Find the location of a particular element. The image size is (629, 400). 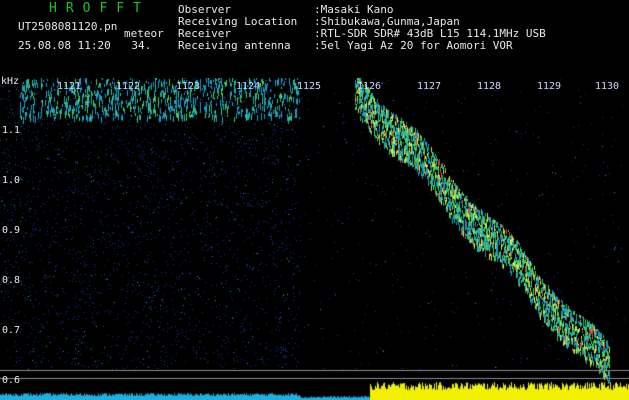

y-tick-label: 0.6 is located at coordinates (11, 380).